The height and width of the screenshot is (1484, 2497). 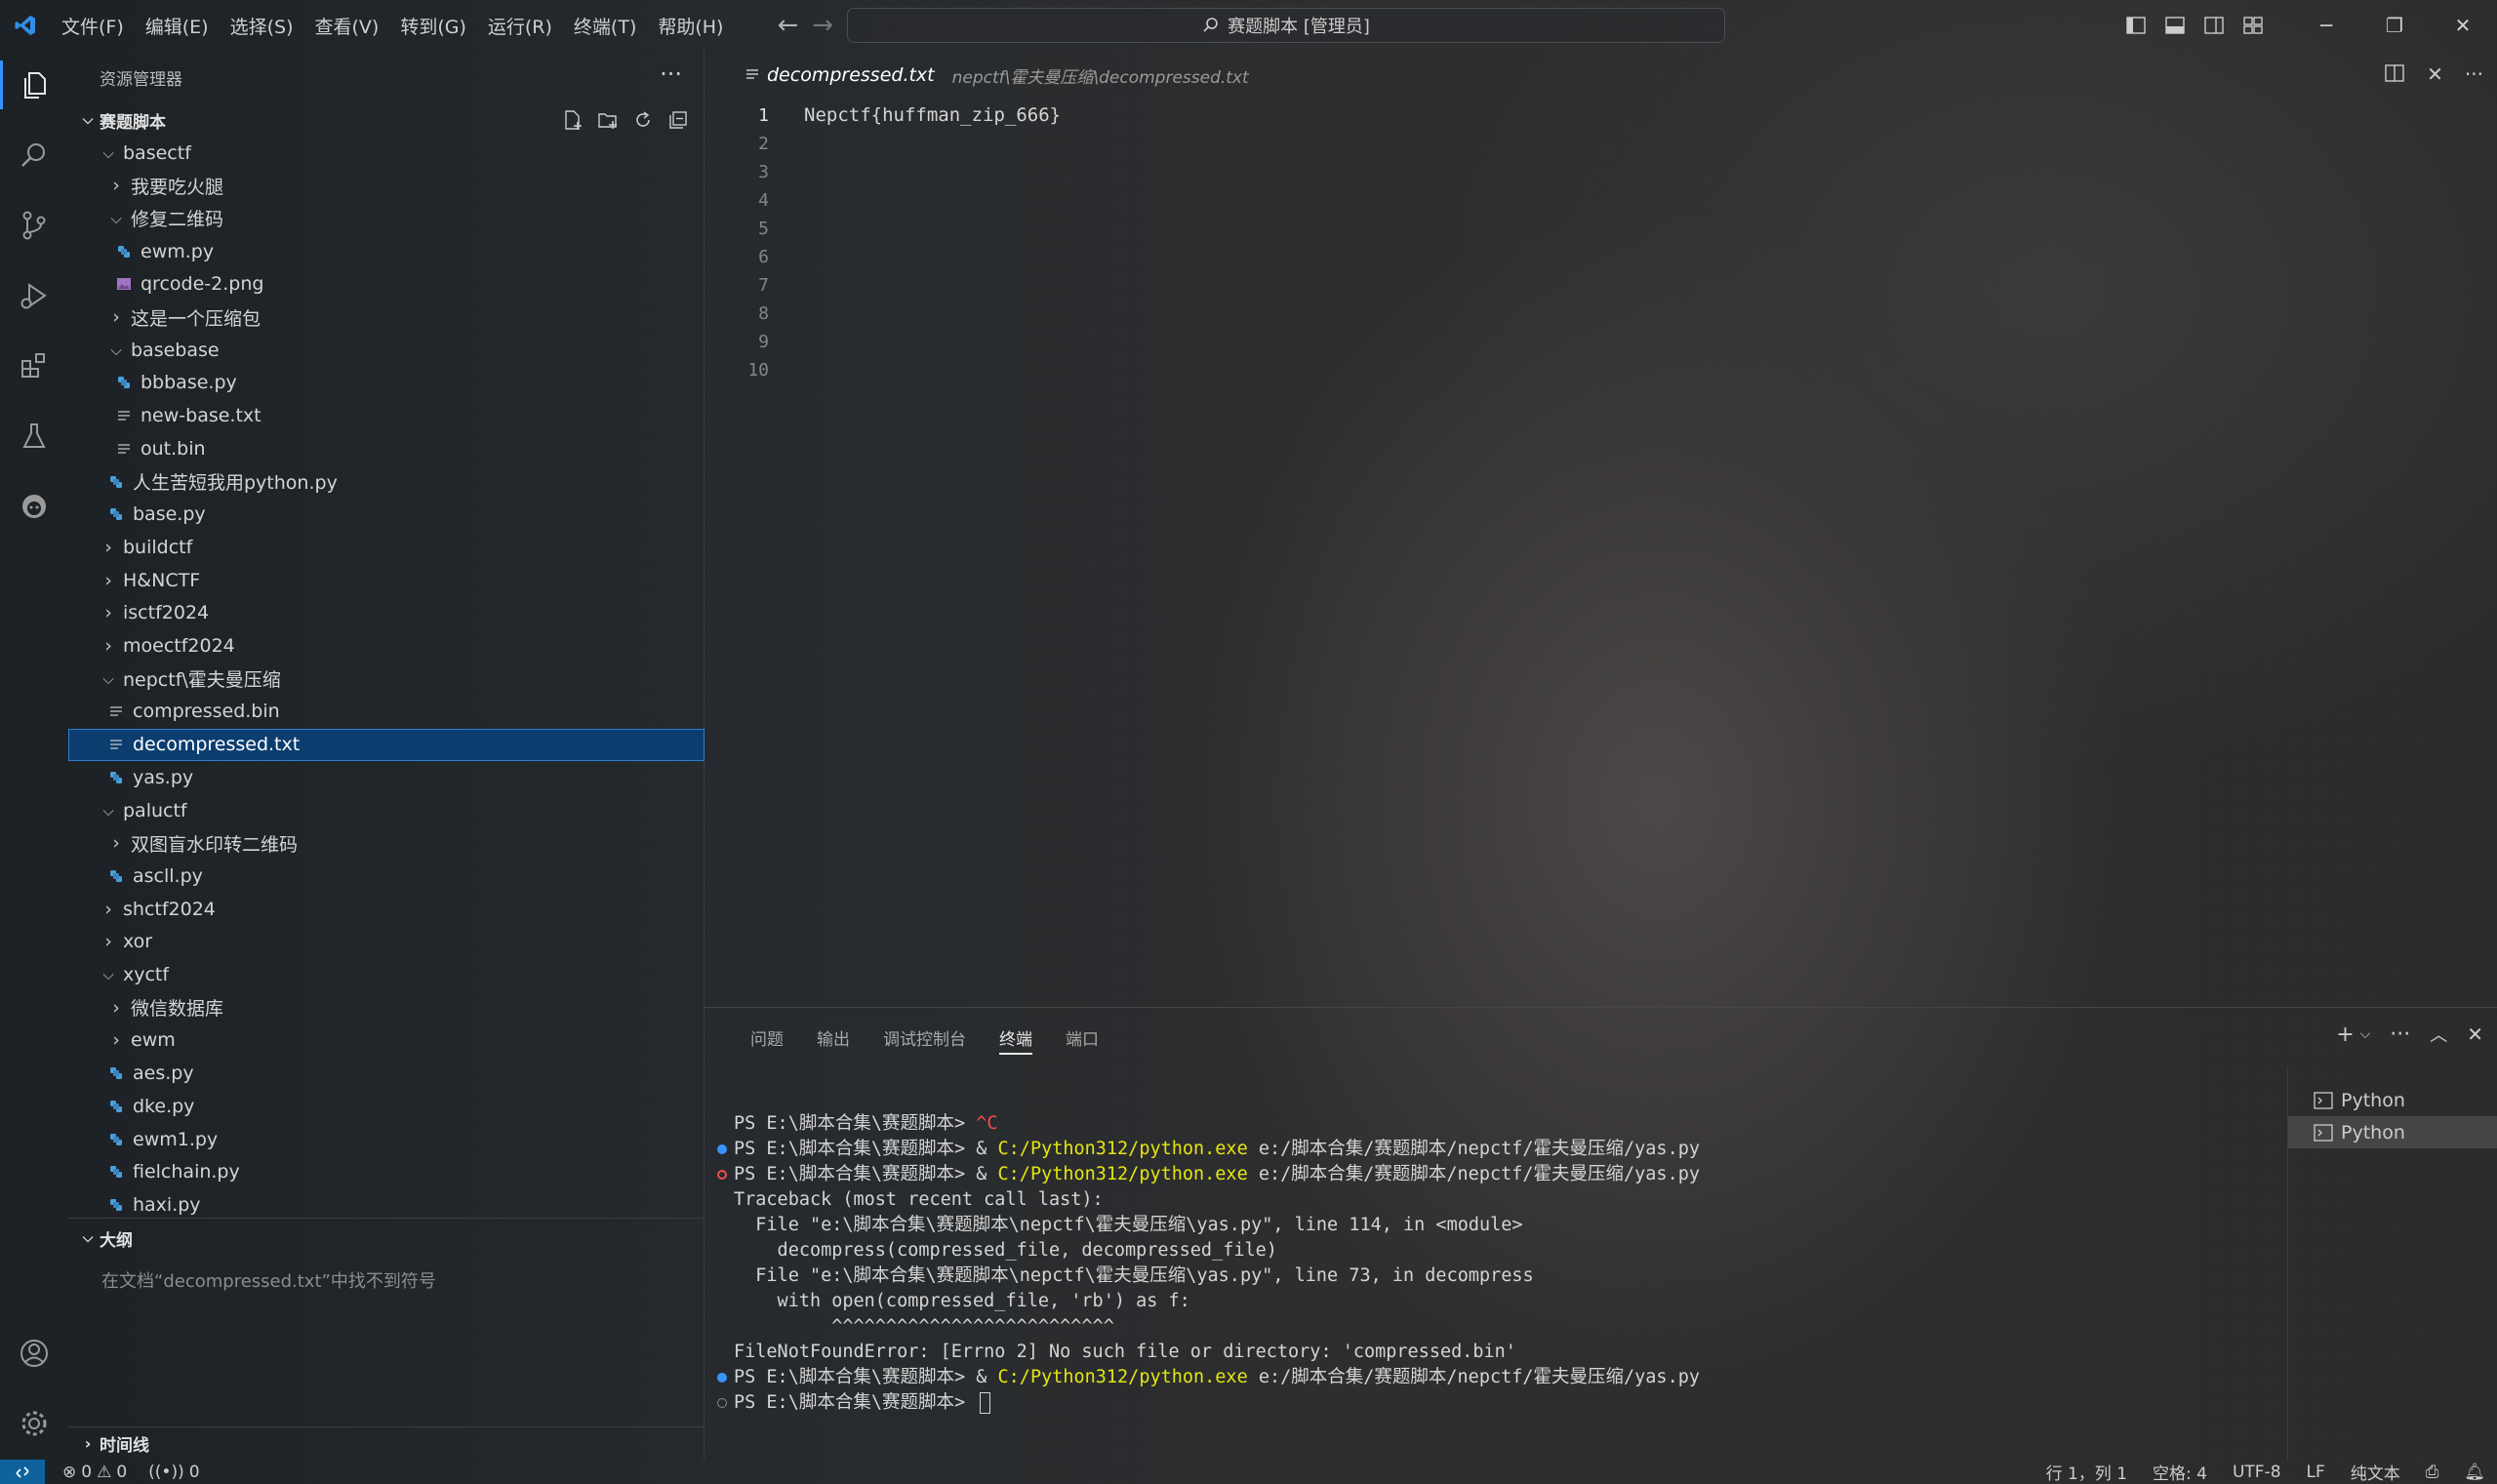 I want to click on new-file-icon, so click(x=572, y=120).